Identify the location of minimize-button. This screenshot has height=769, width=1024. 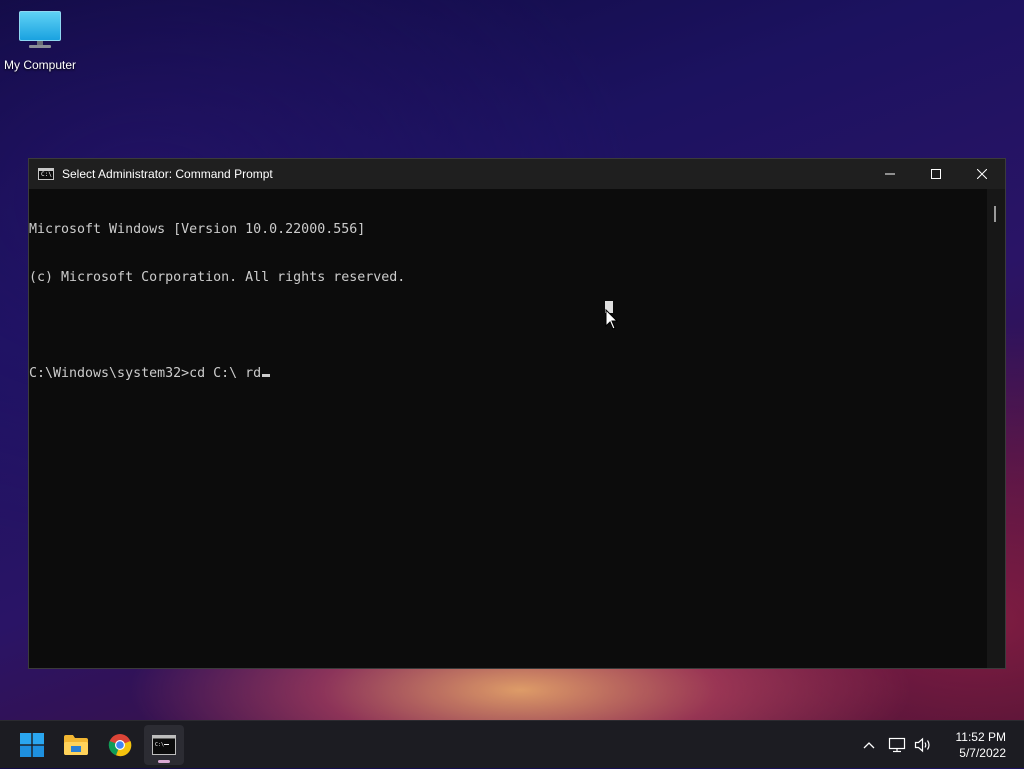
(890, 174).